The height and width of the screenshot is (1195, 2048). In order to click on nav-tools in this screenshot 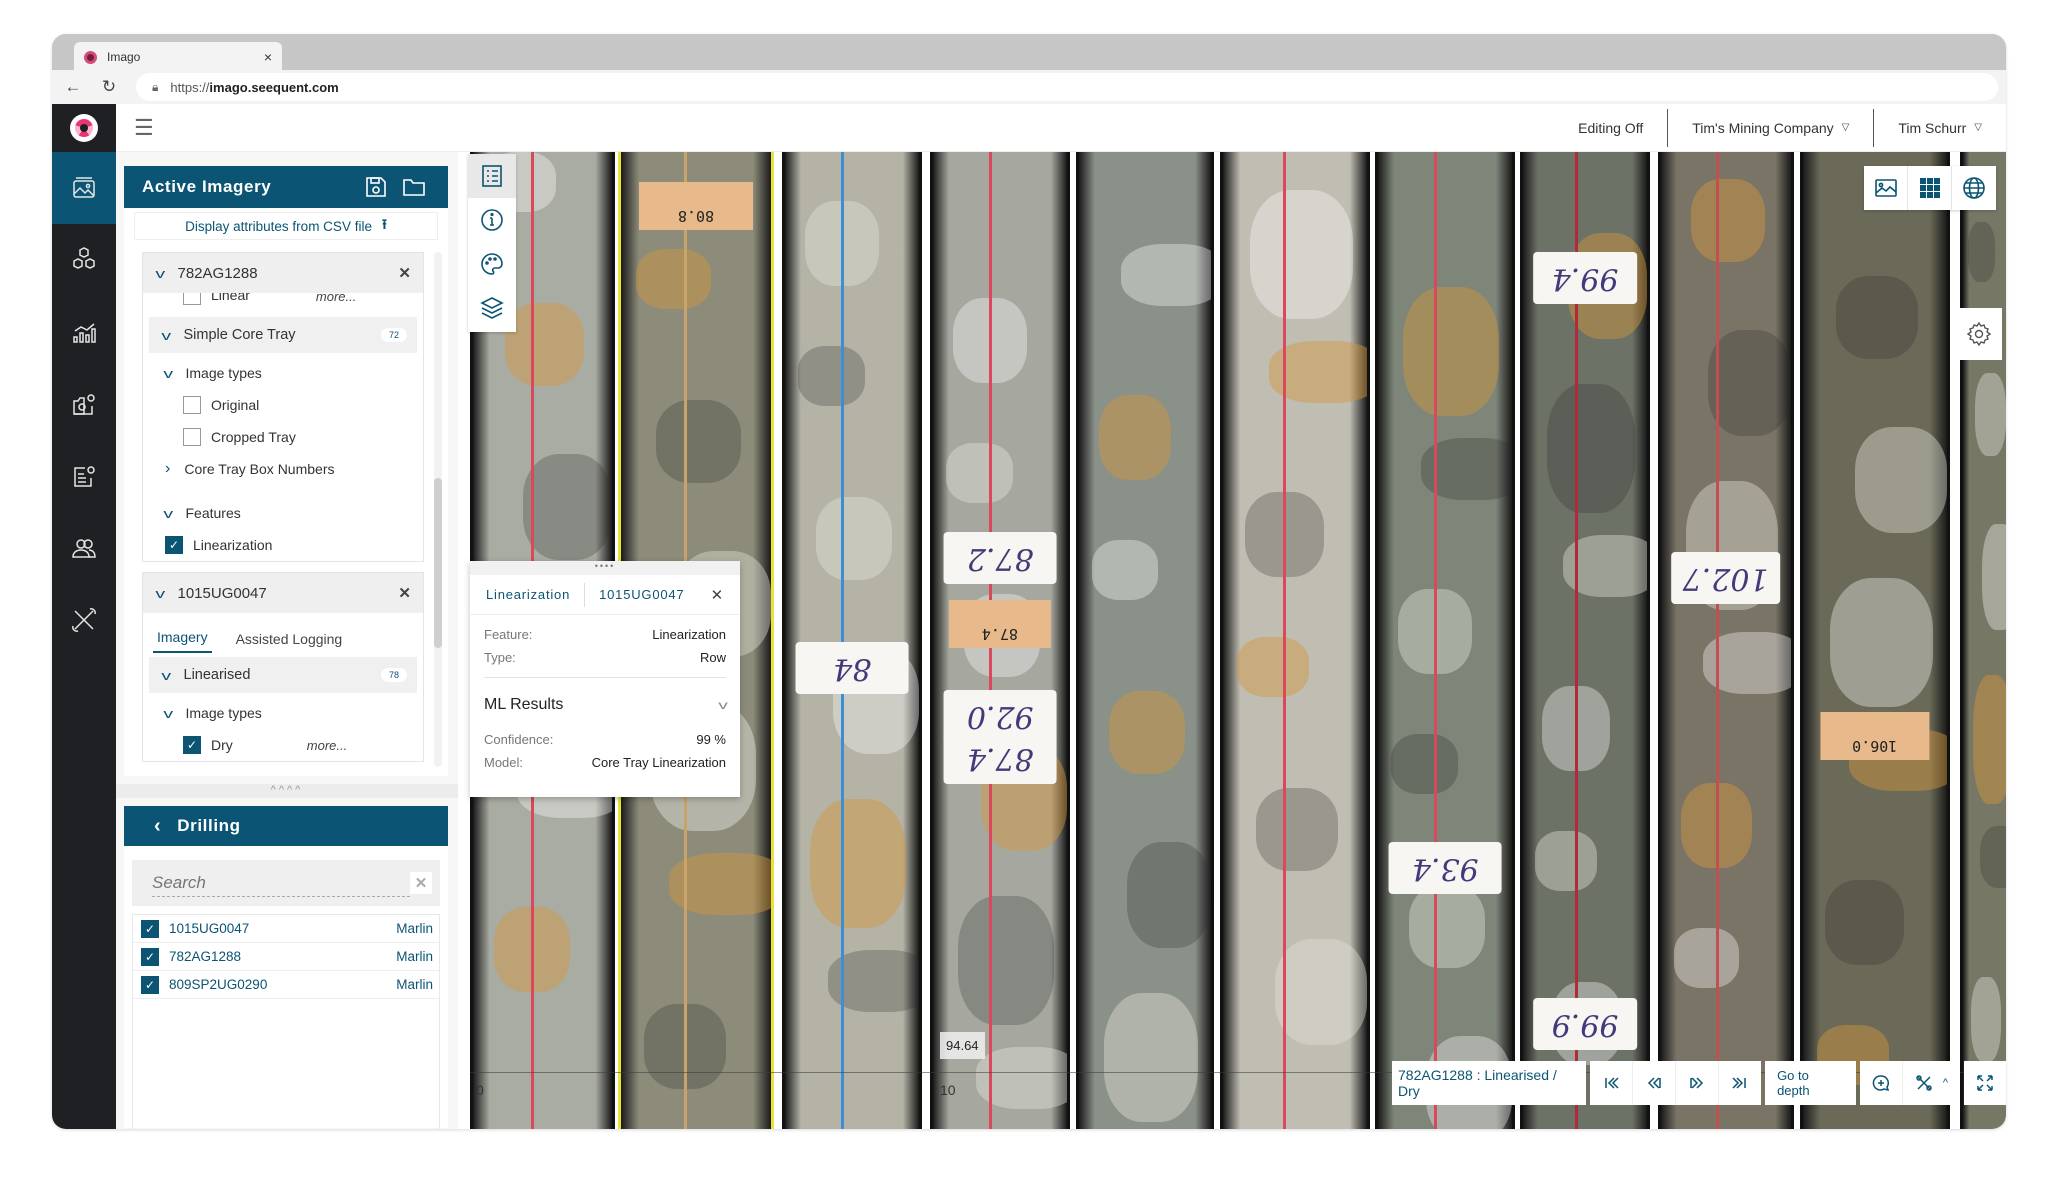, I will do `click(84, 620)`.